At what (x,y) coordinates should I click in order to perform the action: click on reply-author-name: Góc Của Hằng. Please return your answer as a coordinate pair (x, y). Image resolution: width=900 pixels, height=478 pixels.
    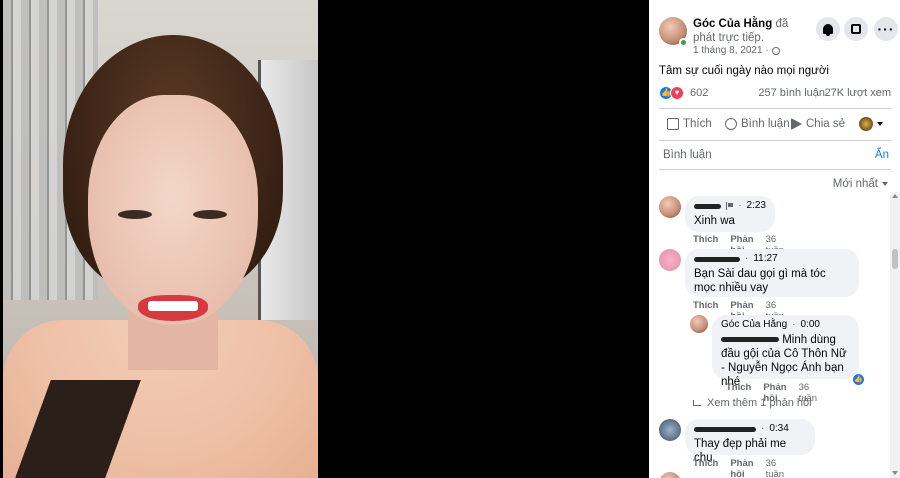
    Looking at the image, I should click on (754, 325).